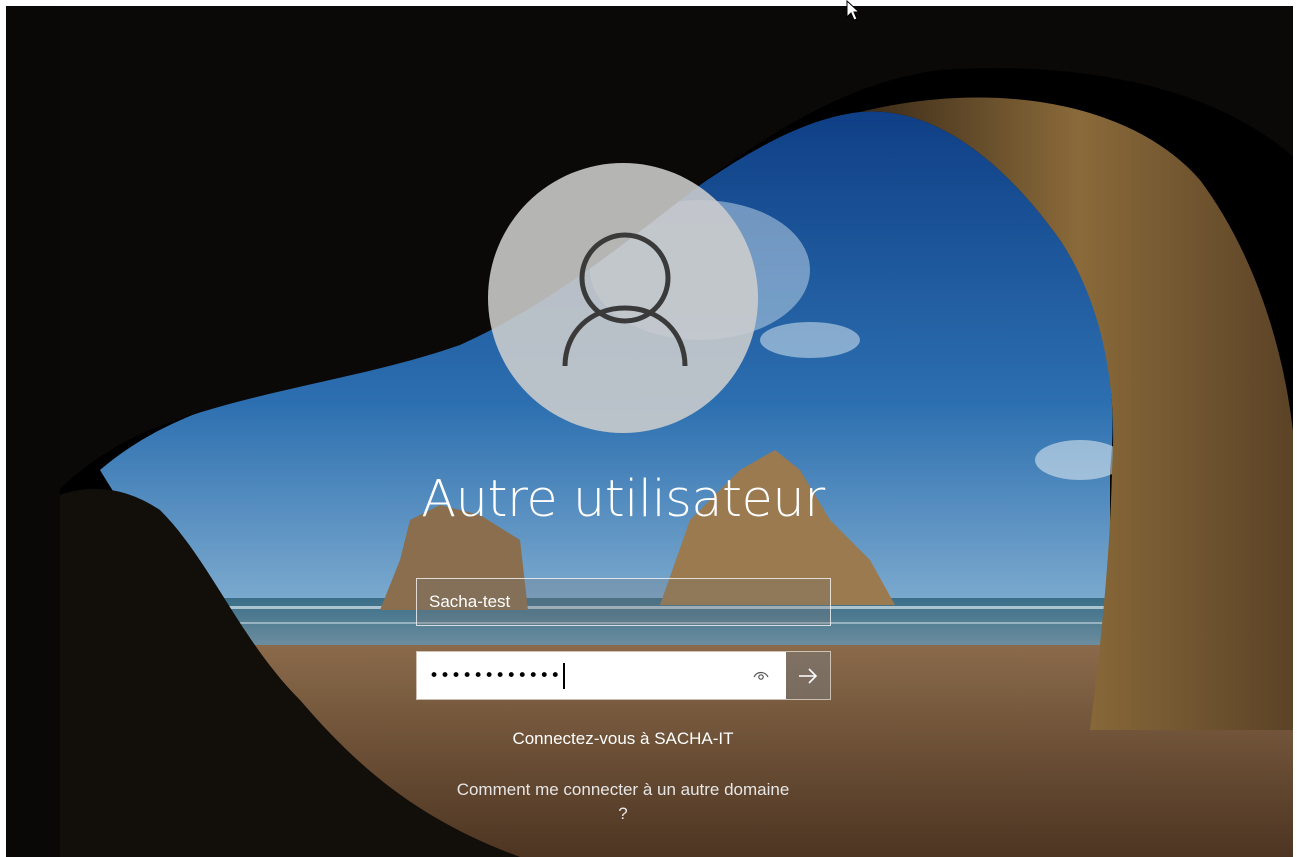 This screenshot has width=1297, height=857. Describe the element at coordinates (623, 499) in the screenshot. I see `user-title: Autre utilisateur` at that location.